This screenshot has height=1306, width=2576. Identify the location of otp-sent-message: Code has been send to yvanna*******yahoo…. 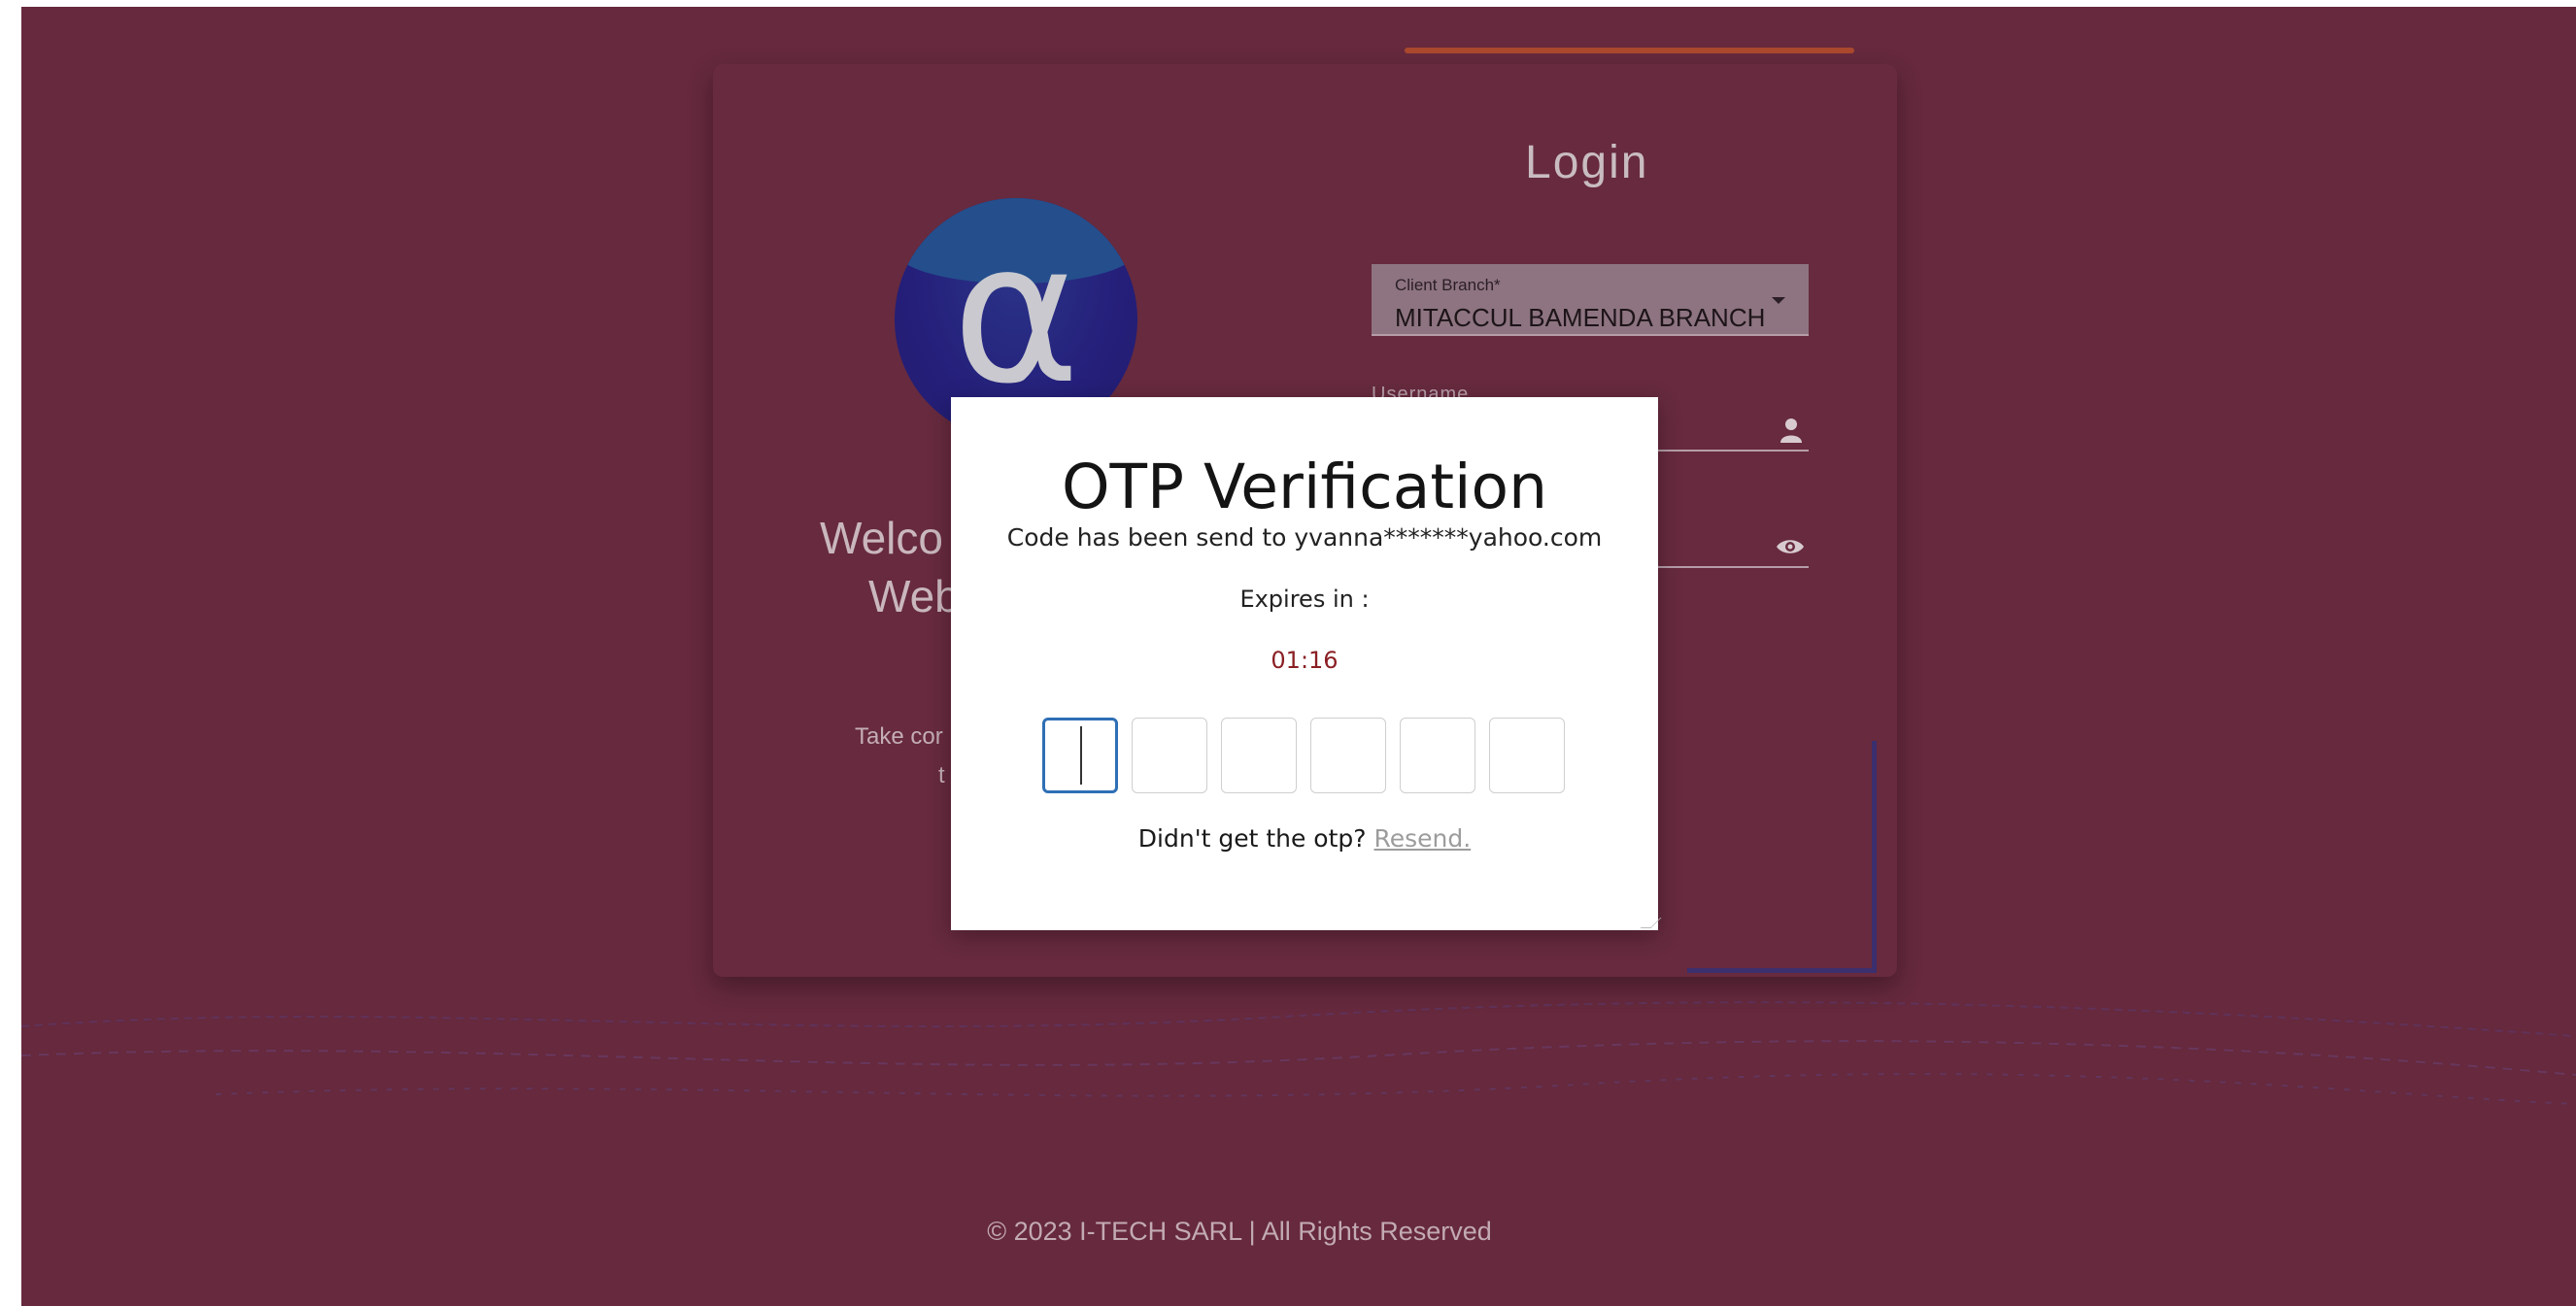
(1304, 537).